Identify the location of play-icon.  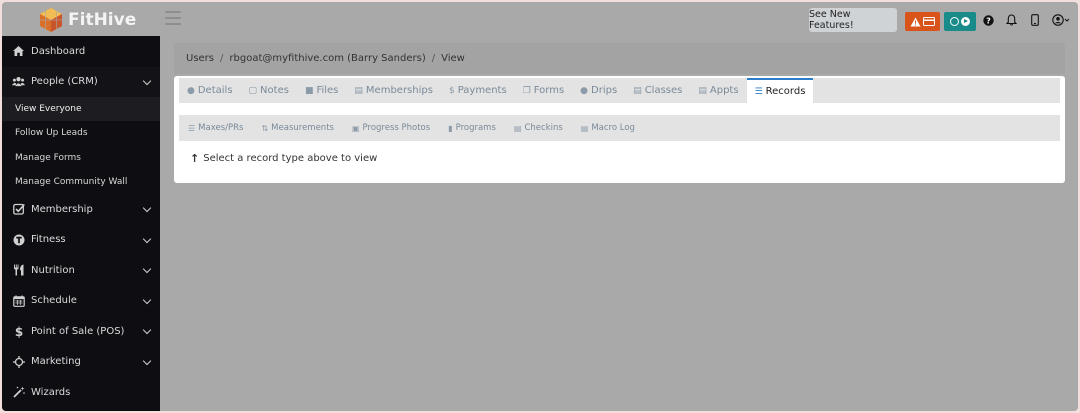
(965, 21).